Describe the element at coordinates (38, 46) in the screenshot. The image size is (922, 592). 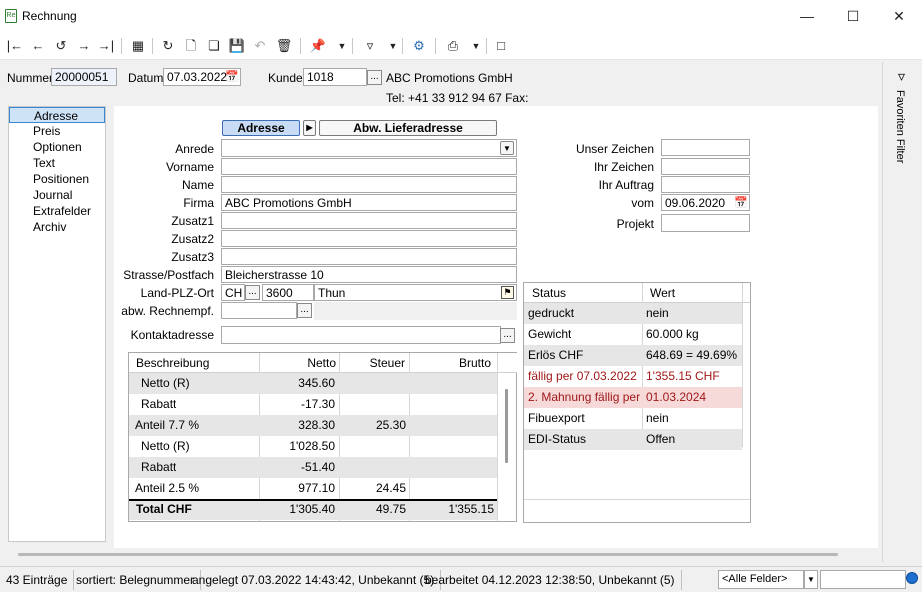
I see `previous-record-icon: ←` at that location.